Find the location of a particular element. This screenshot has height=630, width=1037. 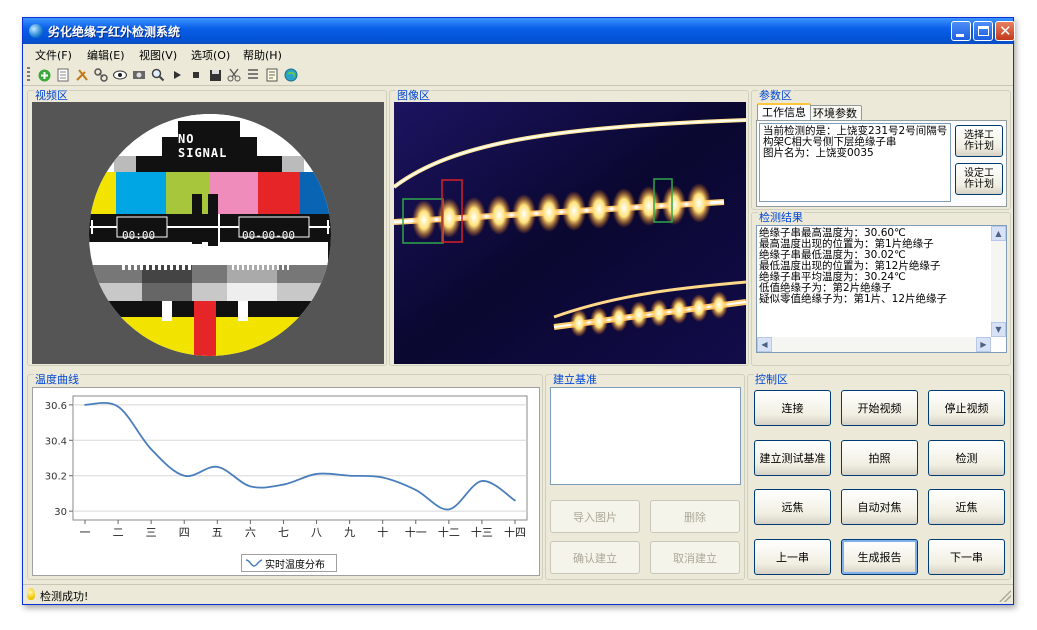

eye-icon is located at coordinates (120, 75).